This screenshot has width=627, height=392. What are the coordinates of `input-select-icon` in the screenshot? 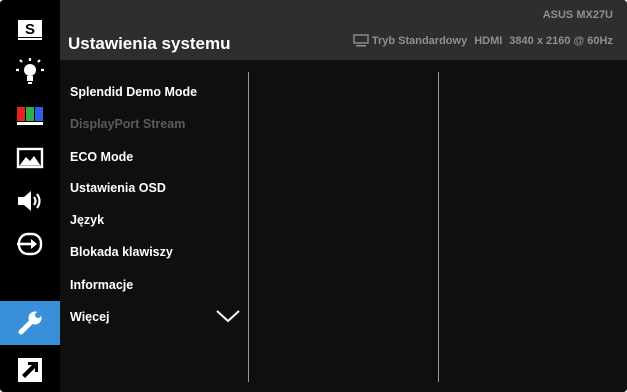 It's located at (30, 244).